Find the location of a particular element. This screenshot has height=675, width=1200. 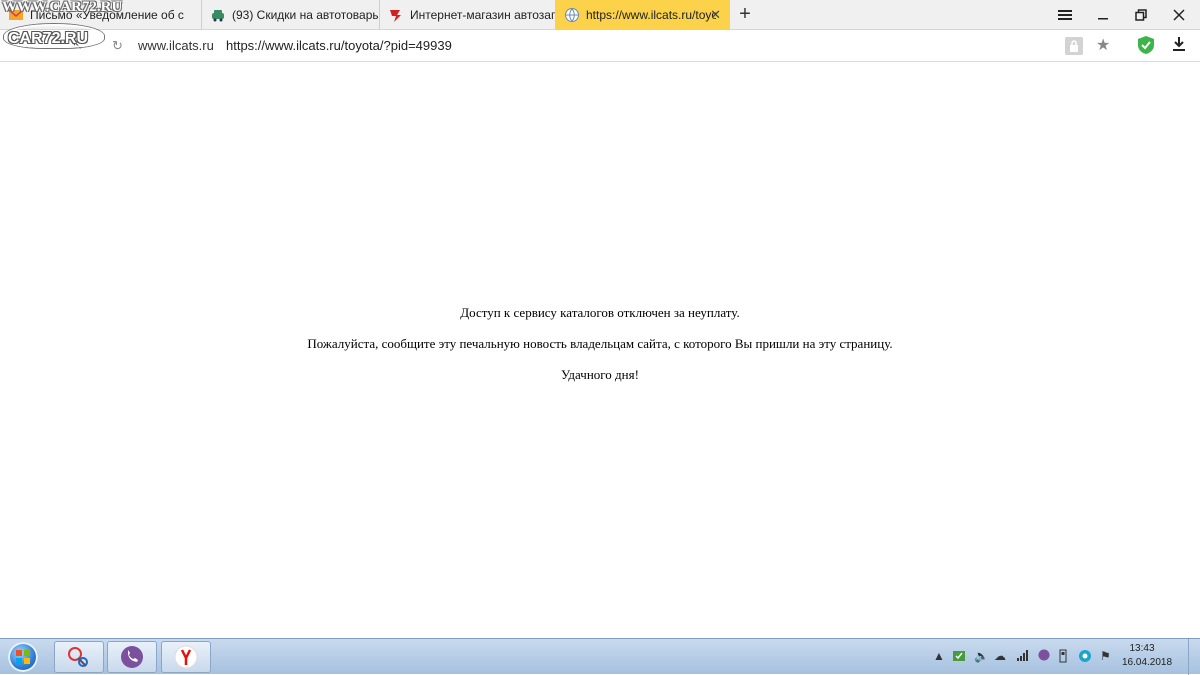

new-tab-button: + is located at coordinates (745, 14).